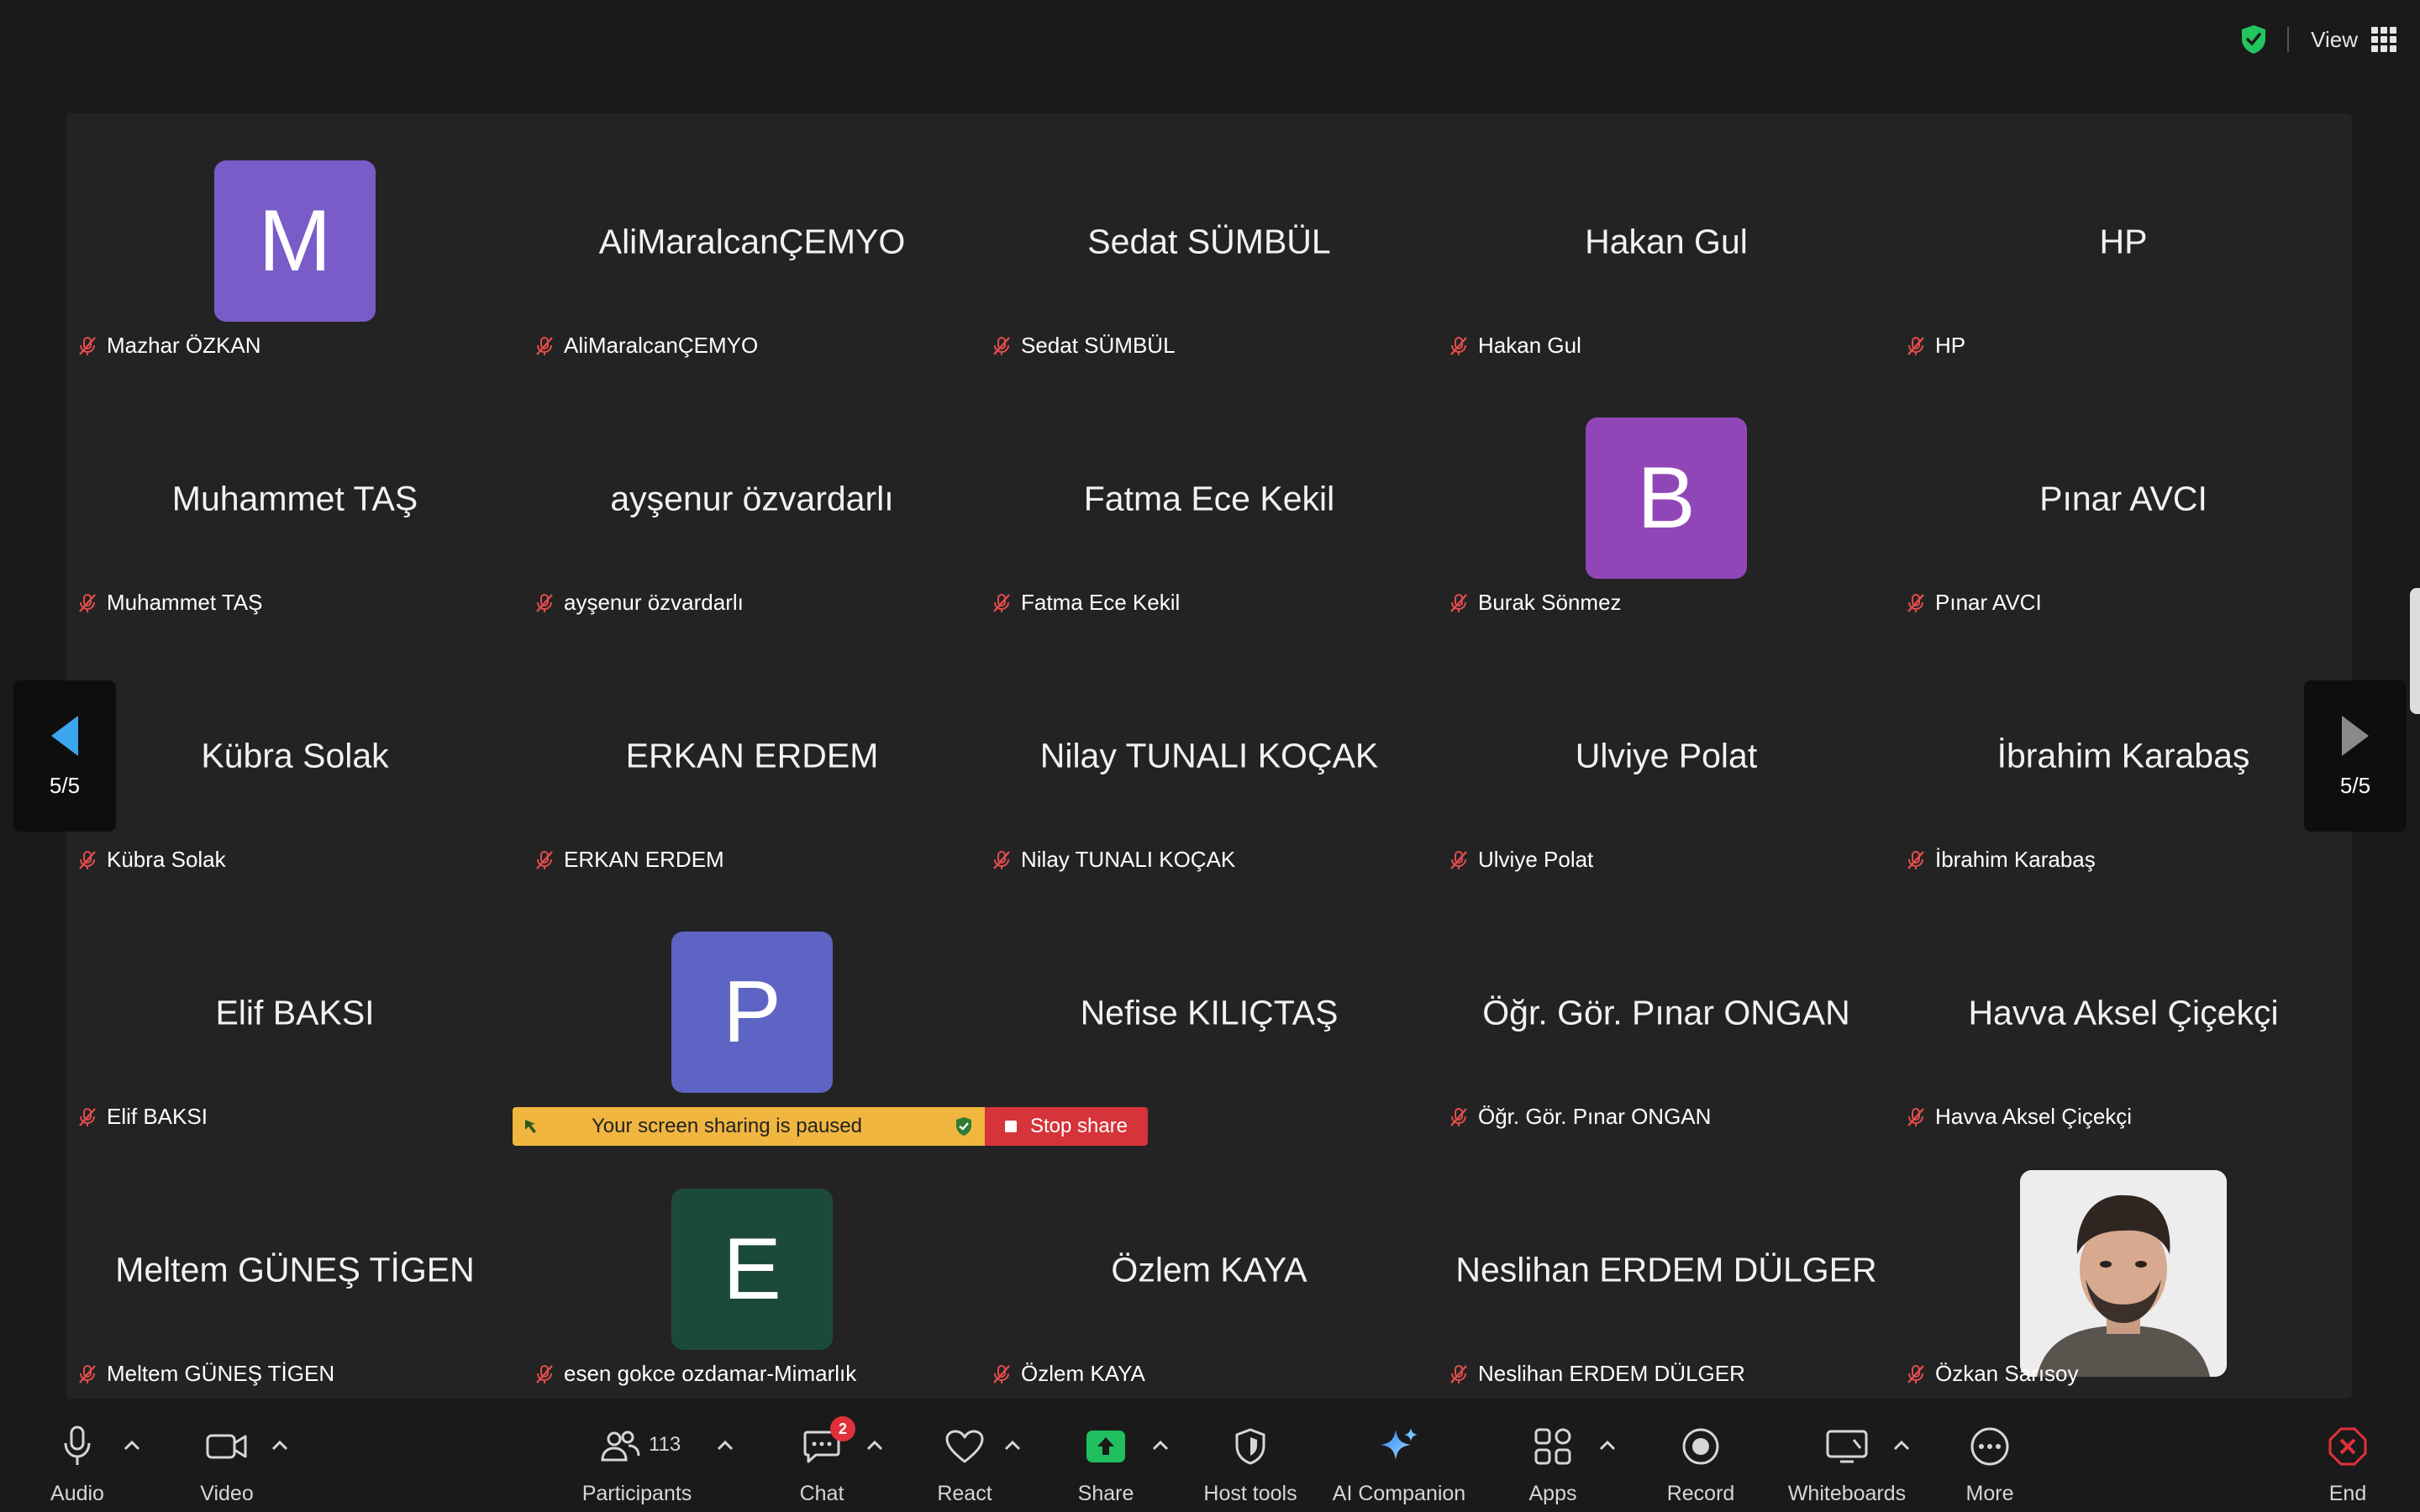 This screenshot has width=2420, height=1512. What do you see at coordinates (279, 1445) in the screenshot?
I see `video-options-chevron-up-icon` at bounding box center [279, 1445].